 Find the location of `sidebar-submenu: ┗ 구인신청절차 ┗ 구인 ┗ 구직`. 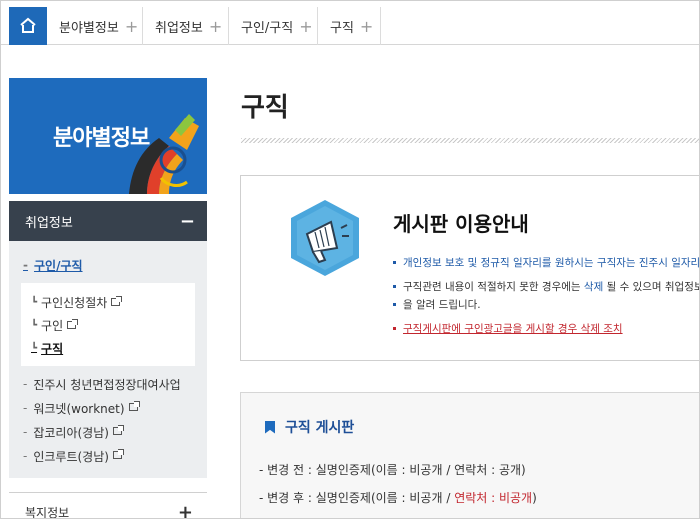

sidebar-submenu: ┗ 구인신청절차 ┗ 구인 ┗ 구직 is located at coordinates (108, 324).